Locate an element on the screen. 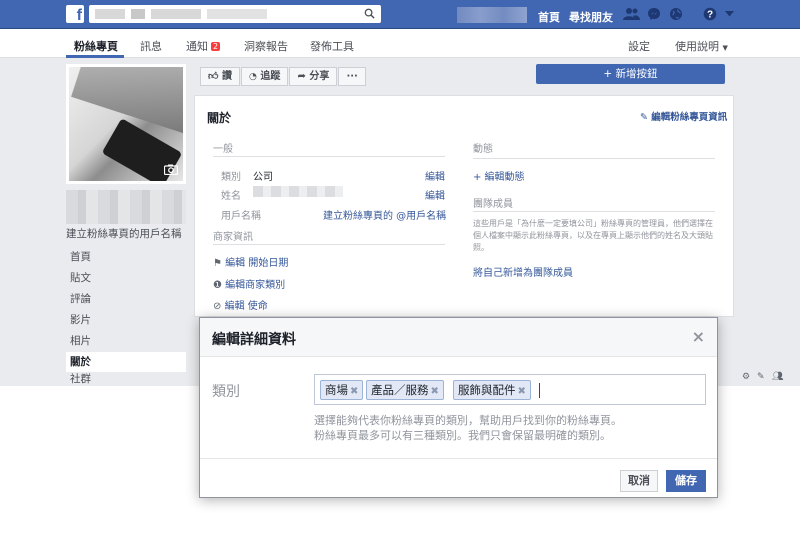 Image resolution: width=800 pixels, height=533 pixels. category-tag-input: 商場 ✖ 產品／服務 ✖ 服飾與配件 ✖ is located at coordinates (510, 389).